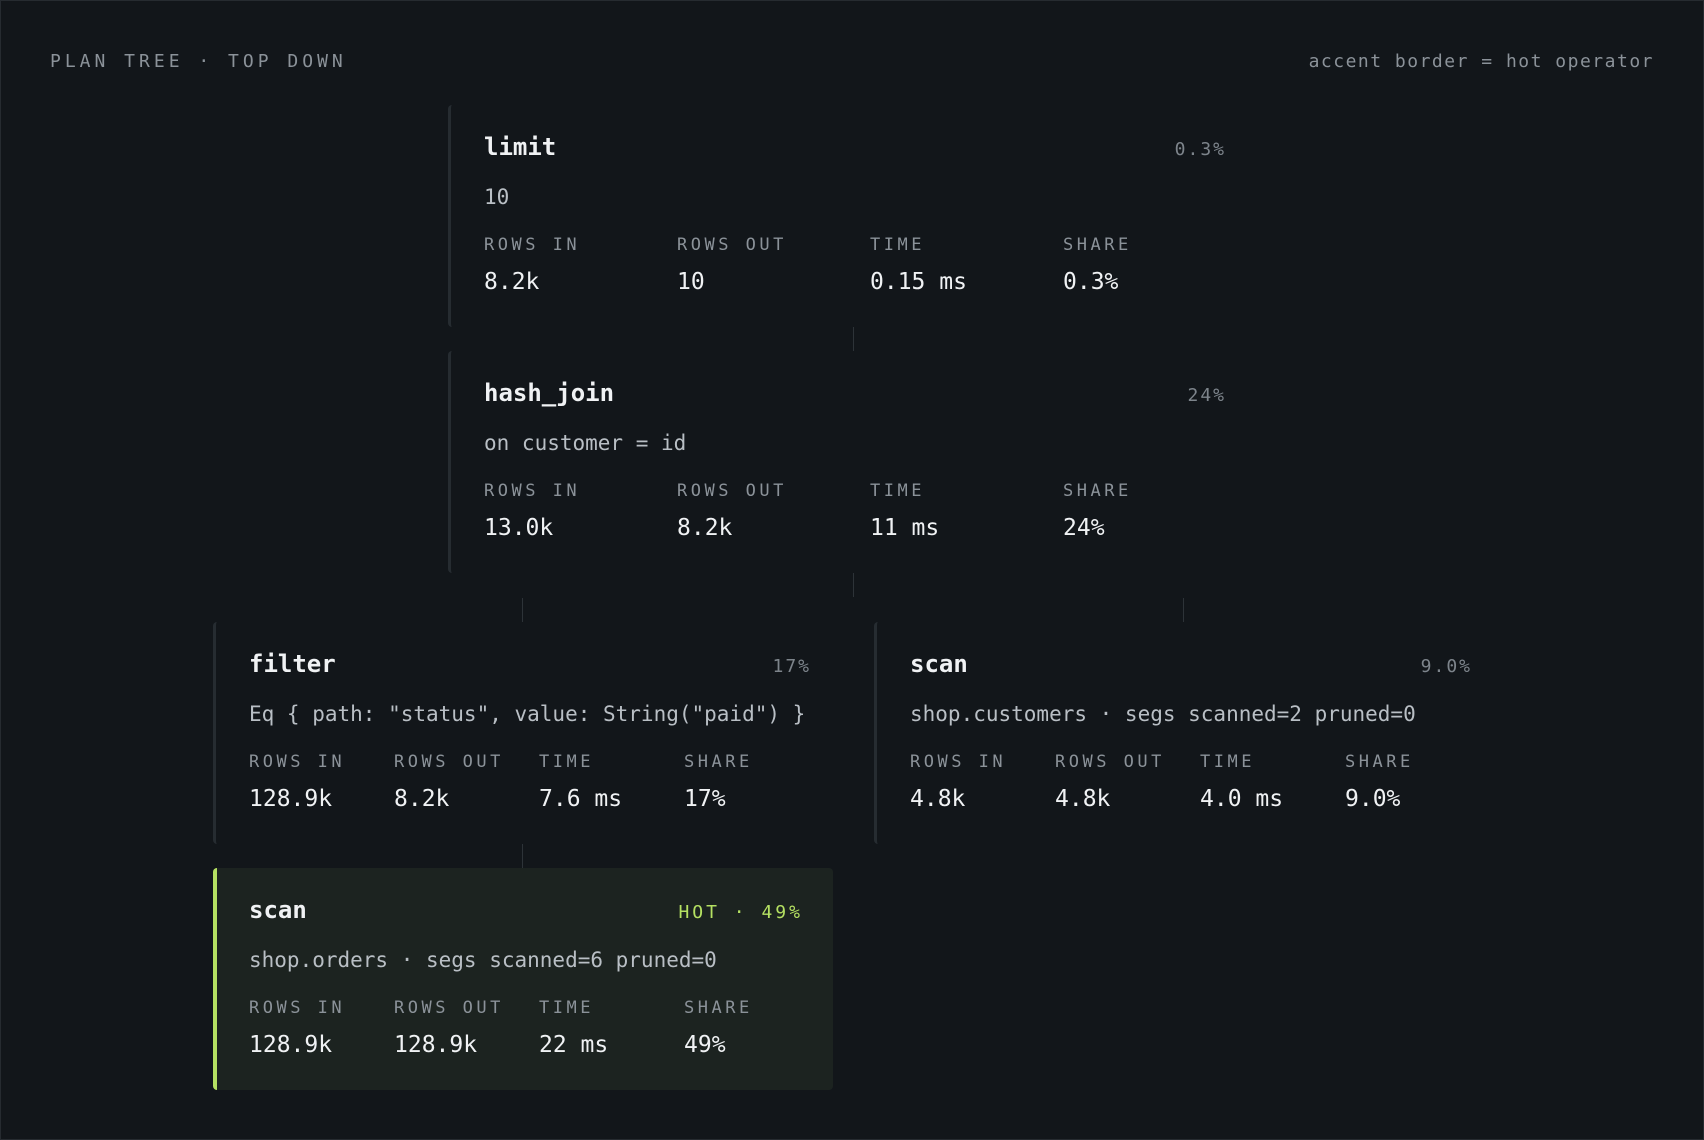  I want to click on hot-share-badge: HOT · 49%, so click(740, 912).